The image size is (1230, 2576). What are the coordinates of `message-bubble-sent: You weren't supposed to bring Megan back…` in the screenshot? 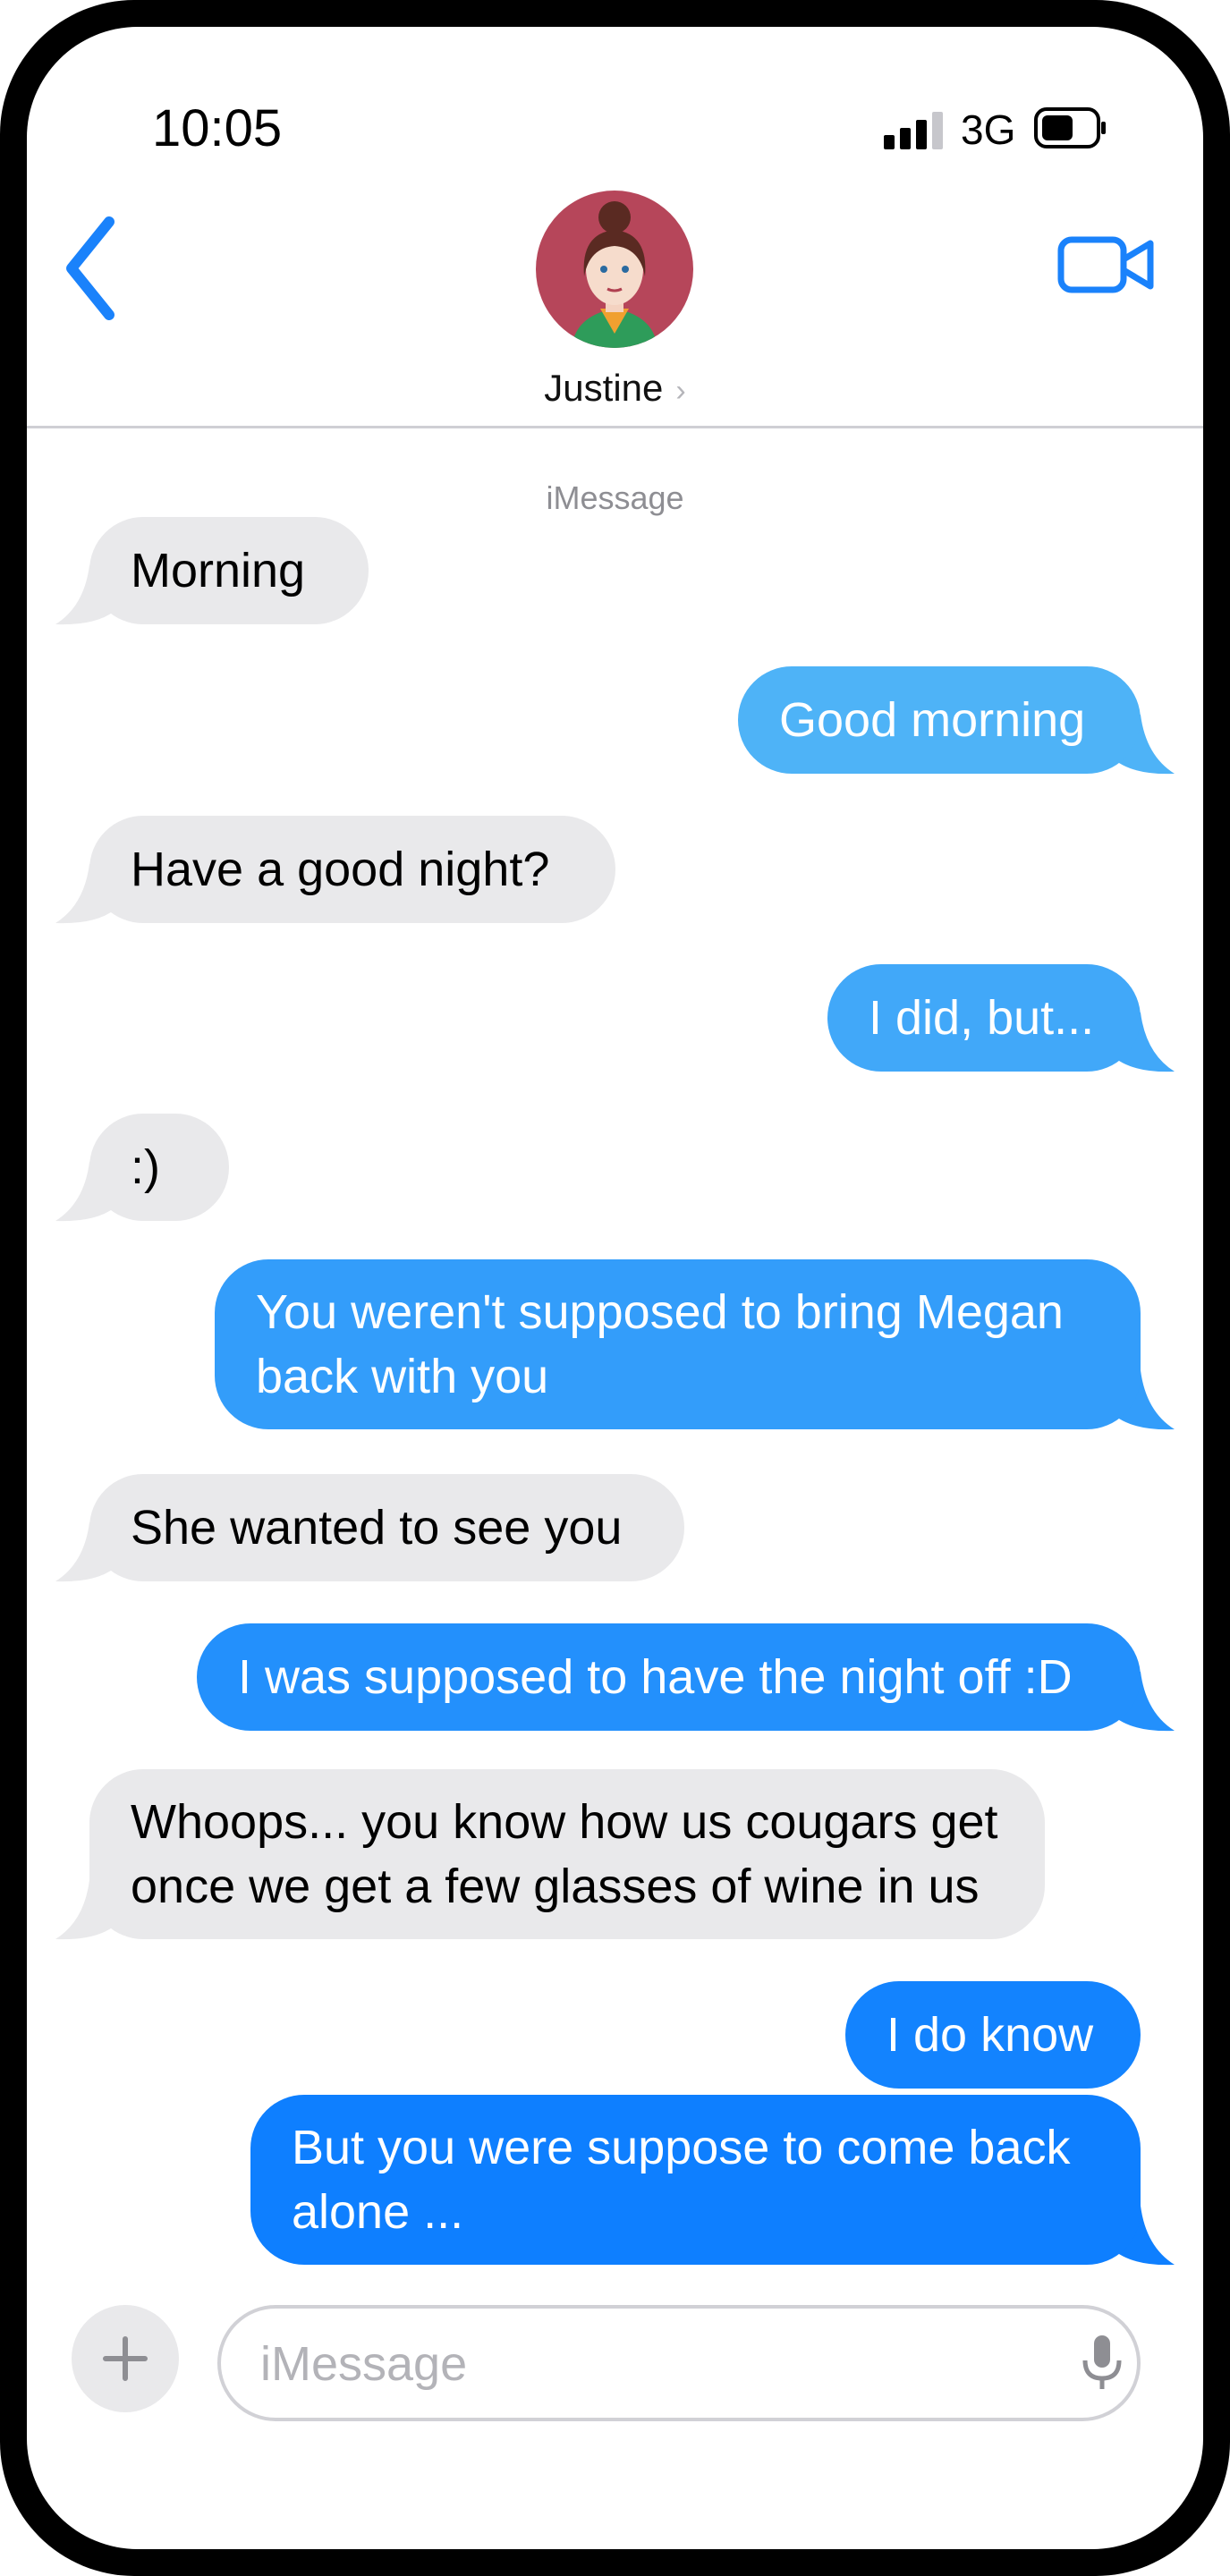 It's located at (678, 1344).